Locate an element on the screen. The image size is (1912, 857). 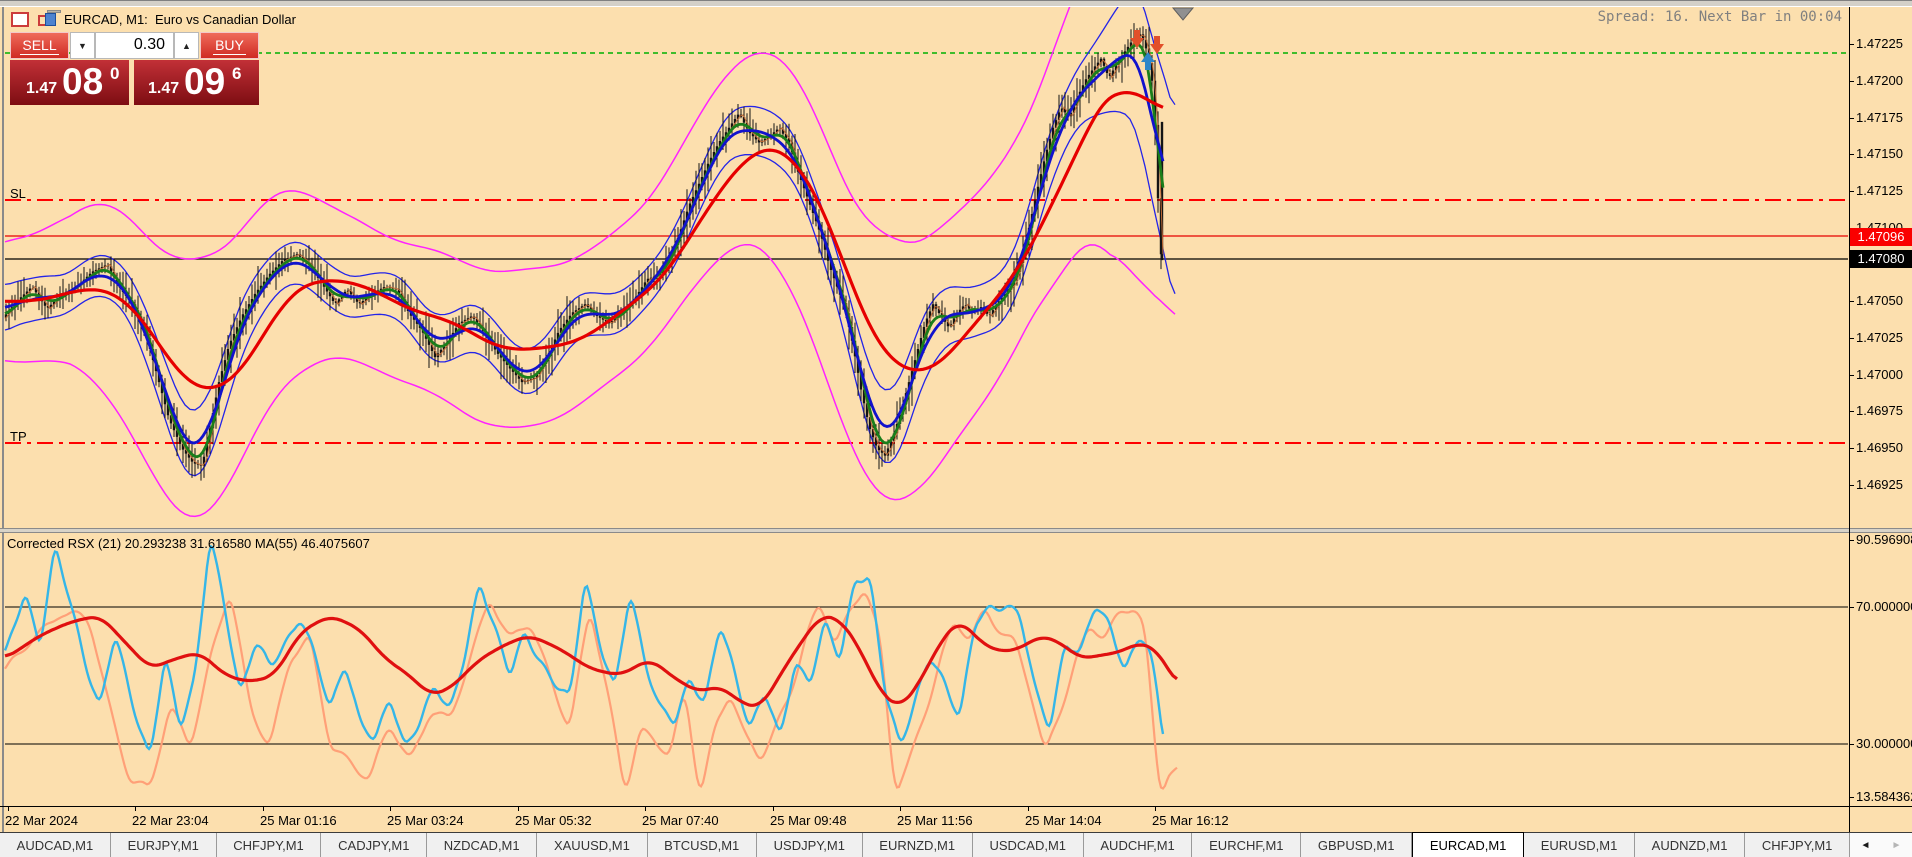
tab-gbpusd-m1: GBPUSD,M1 is located at coordinates (1357, 845).